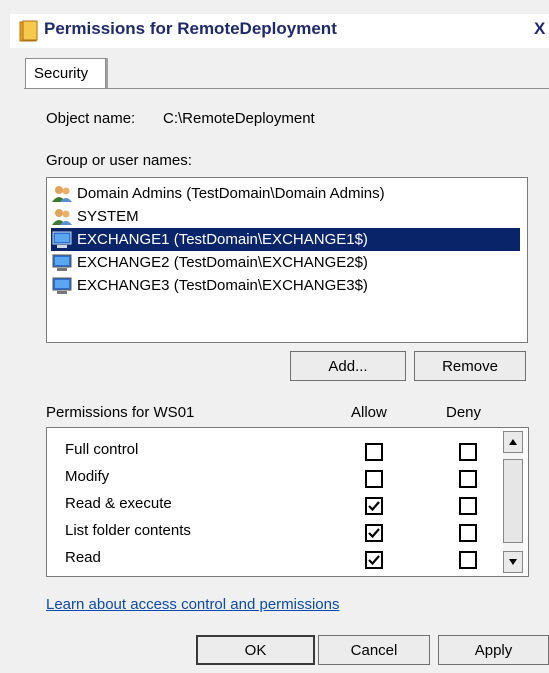 The image size is (549, 673). Describe the element at coordinates (29, 31) in the screenshot. I see `folder-icon` at that location.